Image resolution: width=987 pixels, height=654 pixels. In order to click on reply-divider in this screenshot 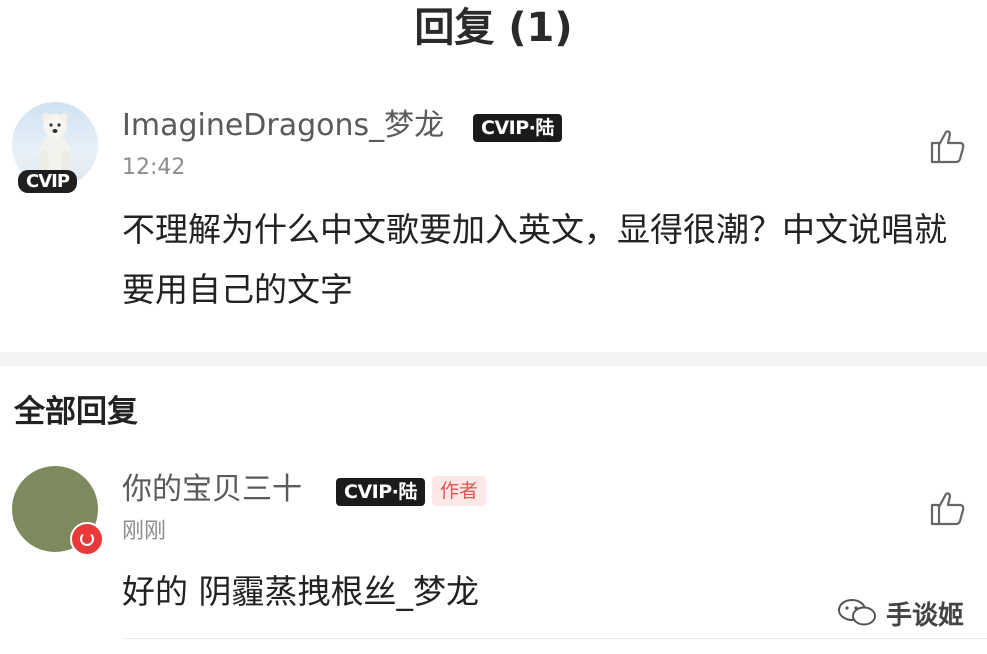, I will do `click(554, 638)`.